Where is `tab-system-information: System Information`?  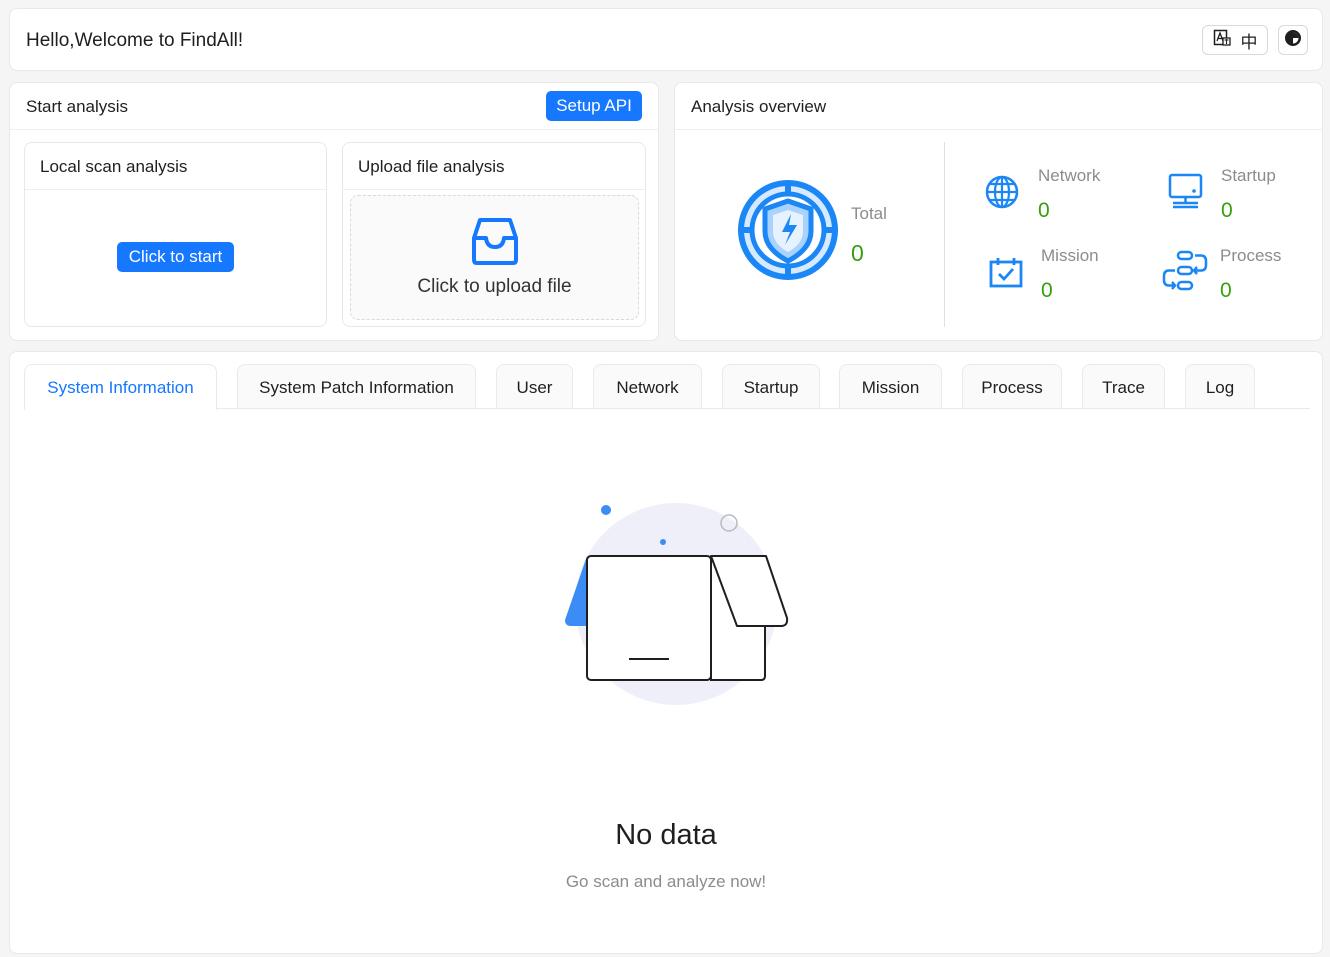 tab-system-information: System Information is located at coordinates (120, 387).